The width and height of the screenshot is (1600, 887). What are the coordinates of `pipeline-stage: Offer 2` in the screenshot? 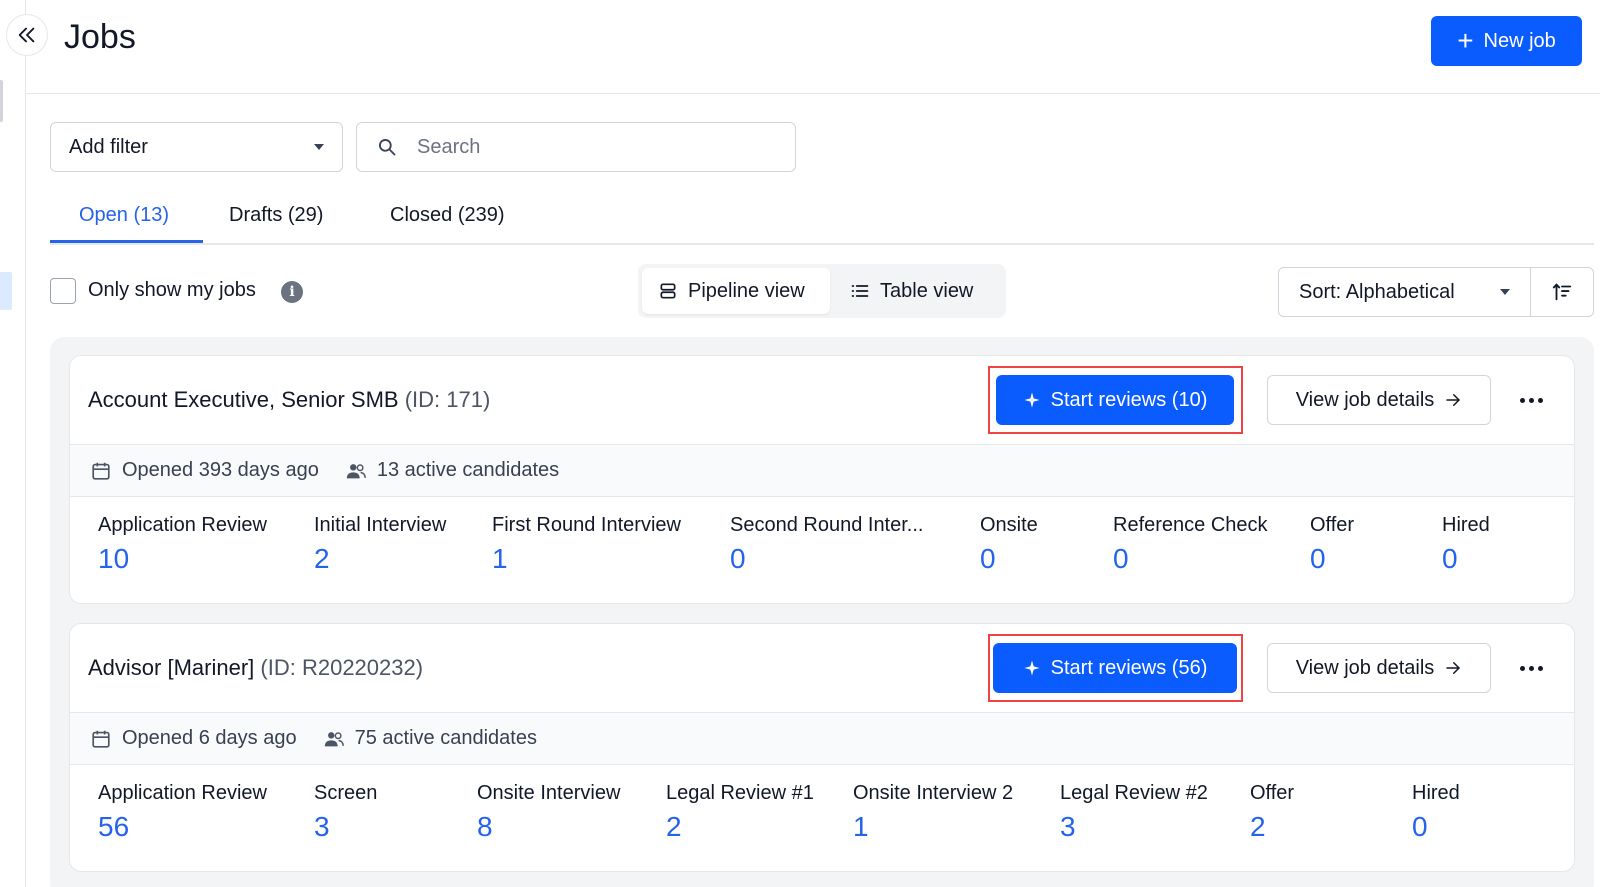 It's located at (1272, 812).